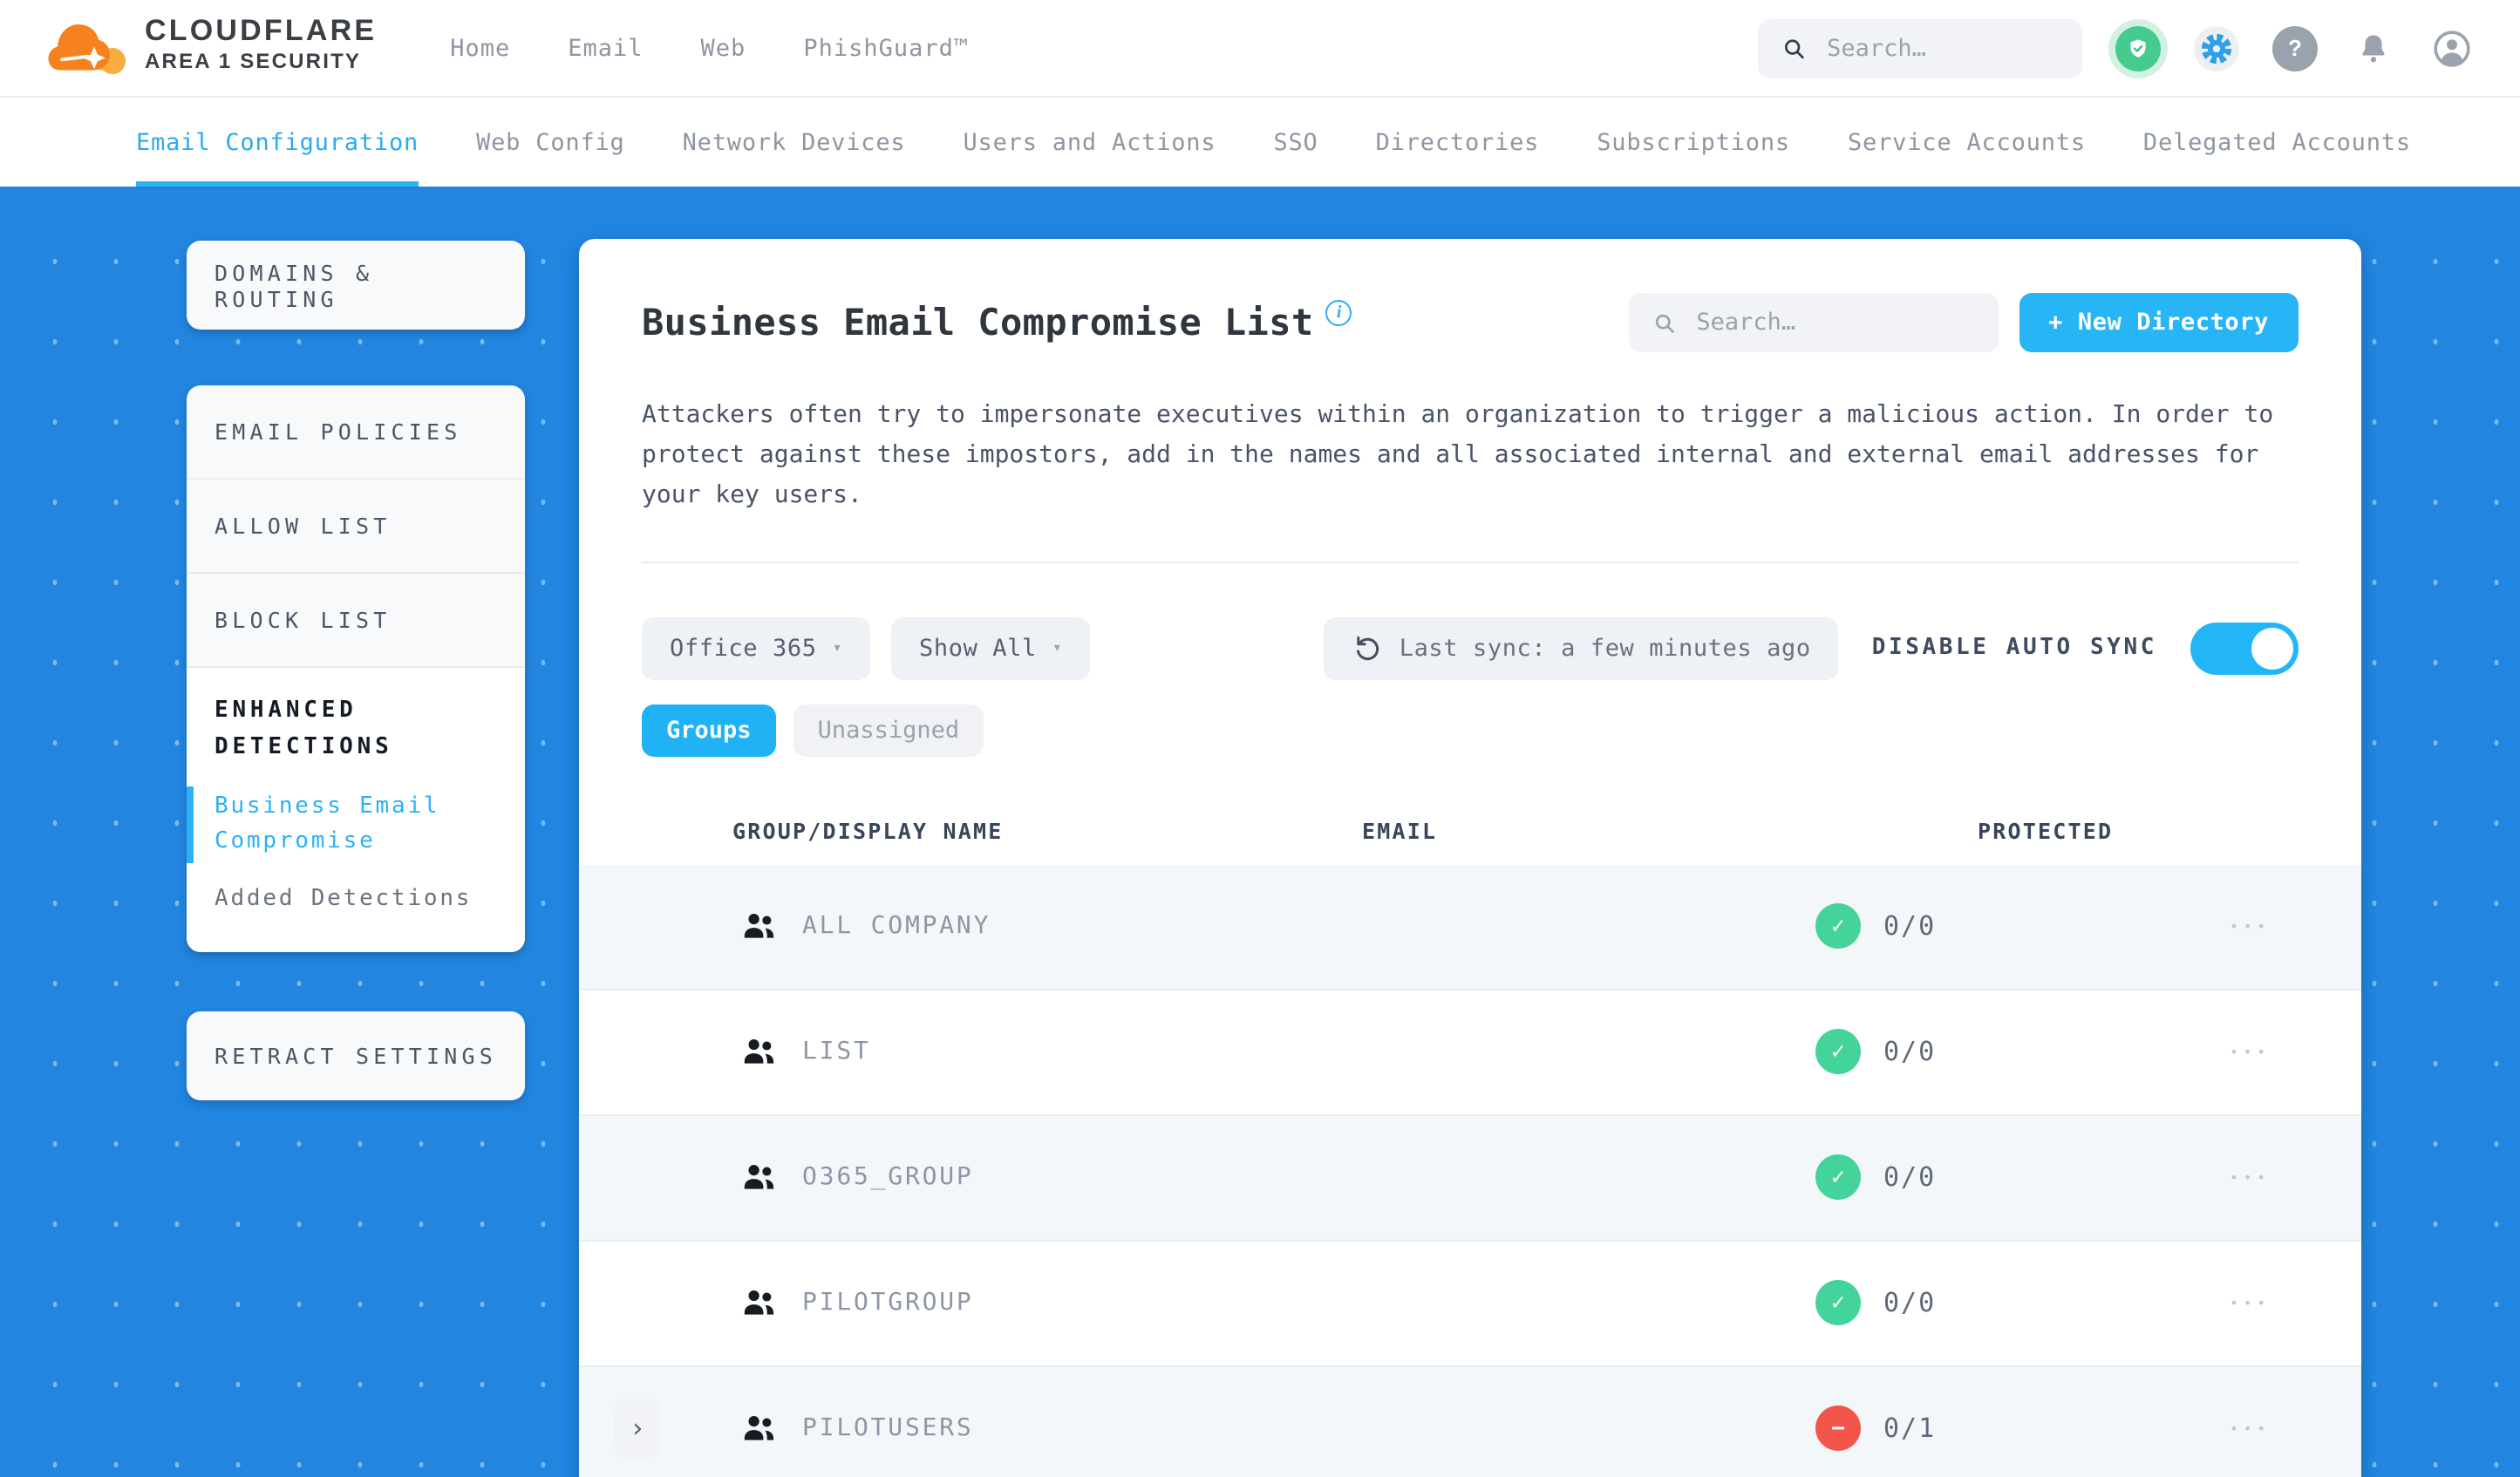 The height and width of the screenshot is (1477, 2520). I want to click on sidebar-item-email-policies: EMAIL POLICIES, so click(356, 432).